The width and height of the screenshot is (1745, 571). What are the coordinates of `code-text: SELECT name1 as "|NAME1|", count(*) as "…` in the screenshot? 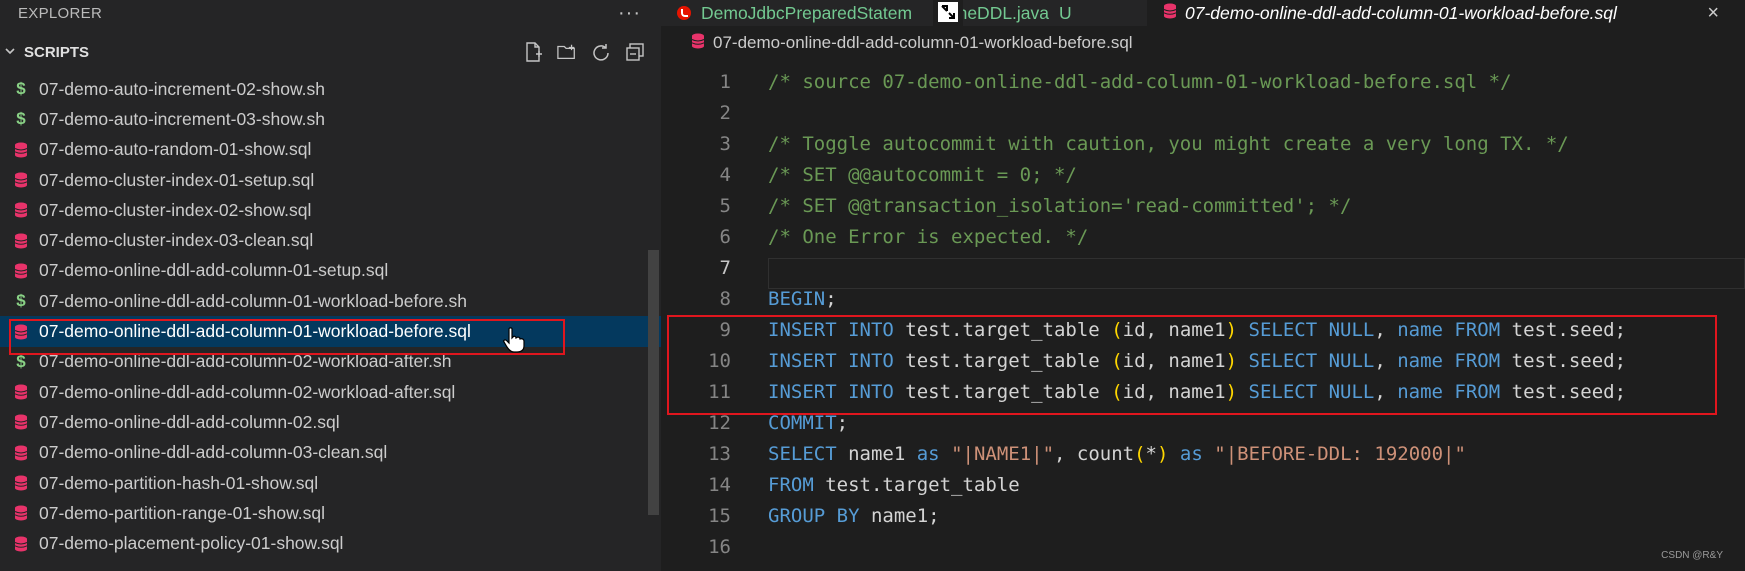 It's located at (1117, 454).